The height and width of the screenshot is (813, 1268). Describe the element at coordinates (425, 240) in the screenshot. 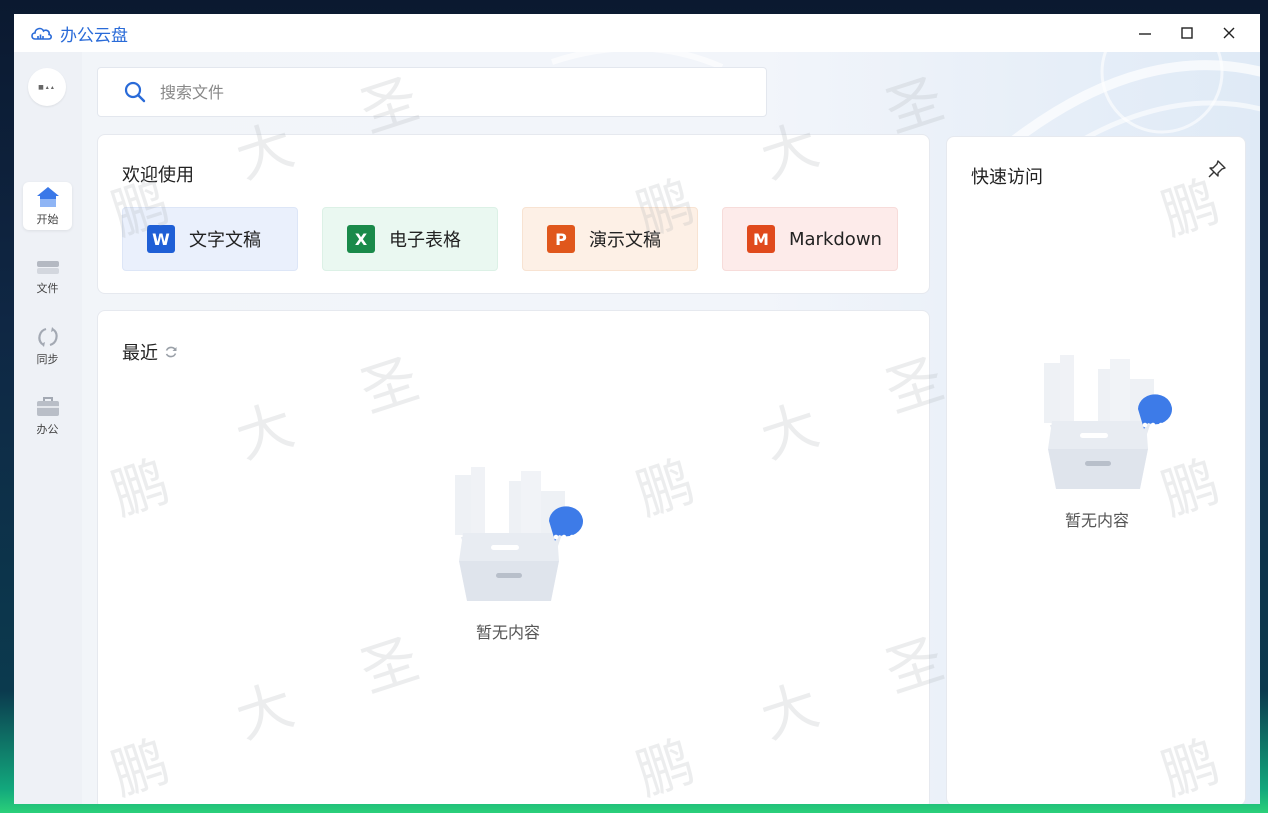

I see `tile-label: 电子表格` at that location.